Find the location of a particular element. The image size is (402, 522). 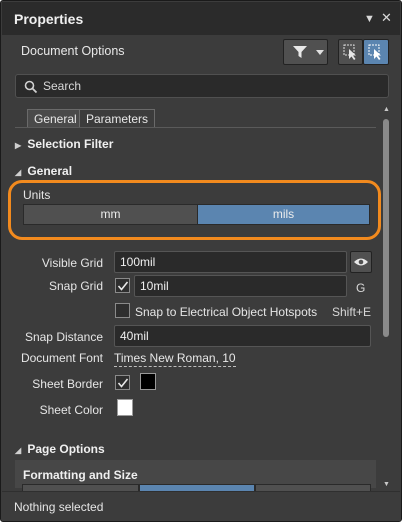

snap-grid-checkbox is located at coordinates (122, 285).